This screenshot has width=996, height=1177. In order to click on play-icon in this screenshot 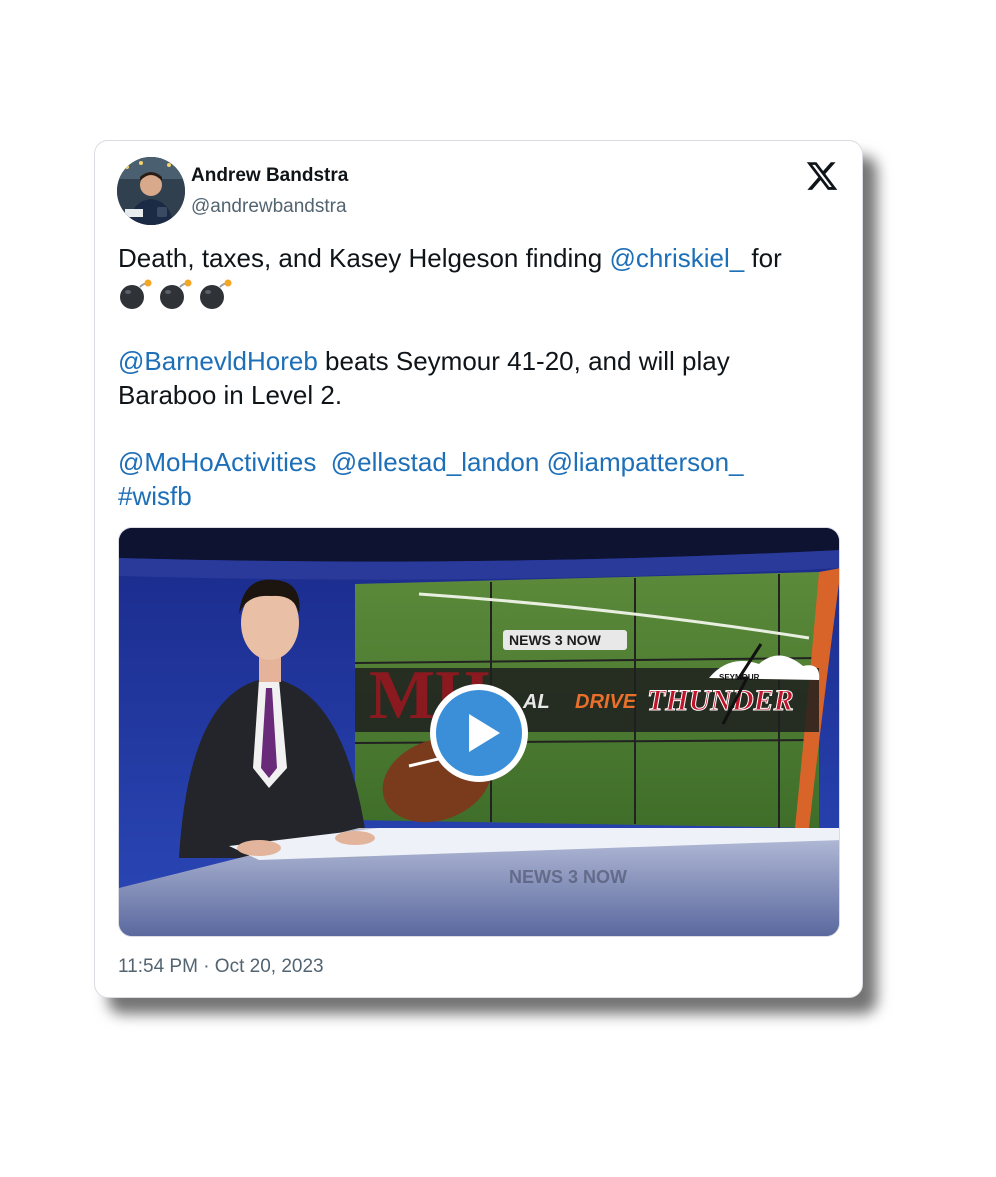, I will do `click(479, 733)`.